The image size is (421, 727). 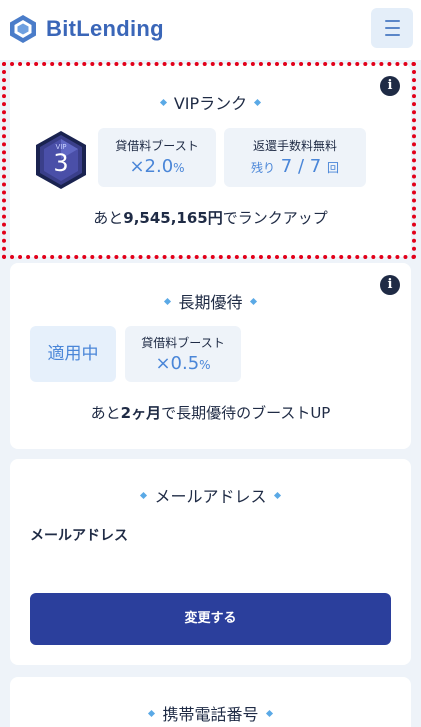 What do you see at coordinates (157, 146) in the screenshot?
I see `vip-boost-label: 貸借料ブースト` at bounding box center [157, 146].